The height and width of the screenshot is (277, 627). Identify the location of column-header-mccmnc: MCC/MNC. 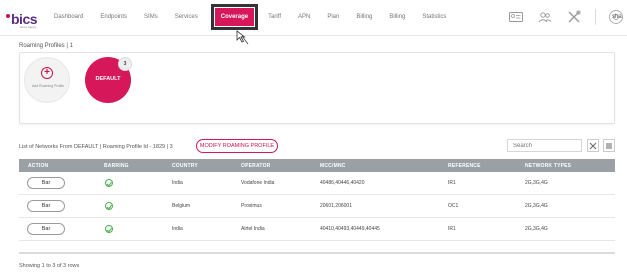
(333, 166).